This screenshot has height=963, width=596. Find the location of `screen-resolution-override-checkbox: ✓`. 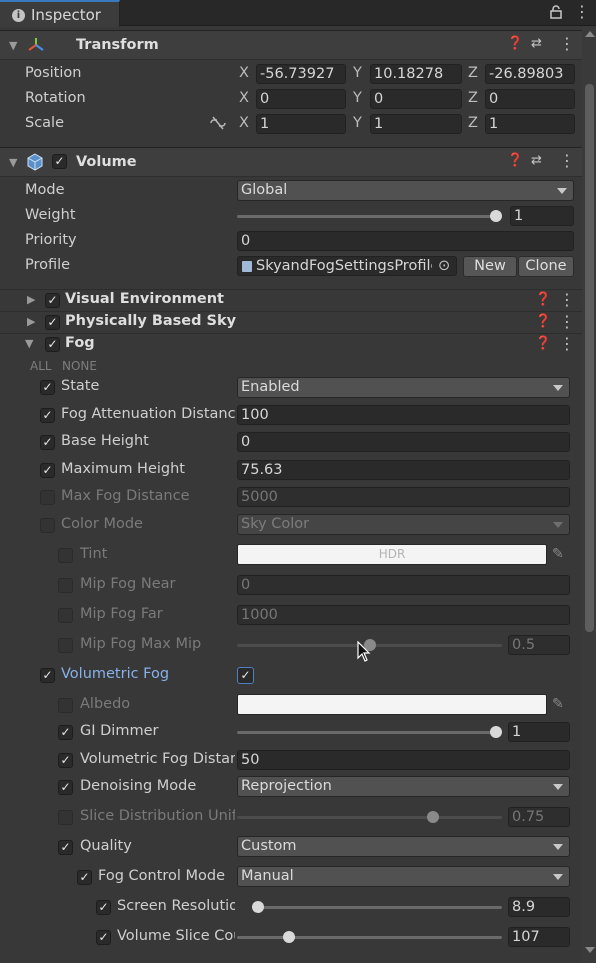

screen-resolution-override-checkbox: ✓ is located at coordinates (103, 907).